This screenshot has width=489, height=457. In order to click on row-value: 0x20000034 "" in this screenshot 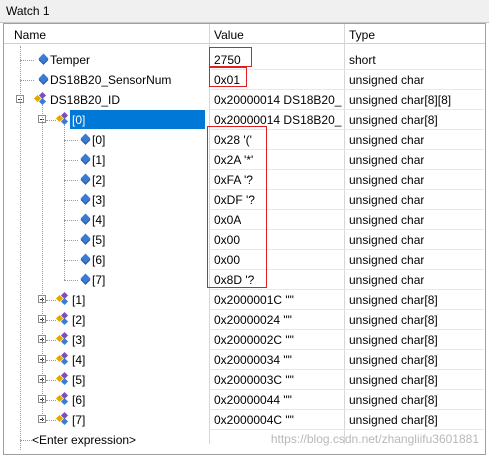, I will do `click(253, 360)`.